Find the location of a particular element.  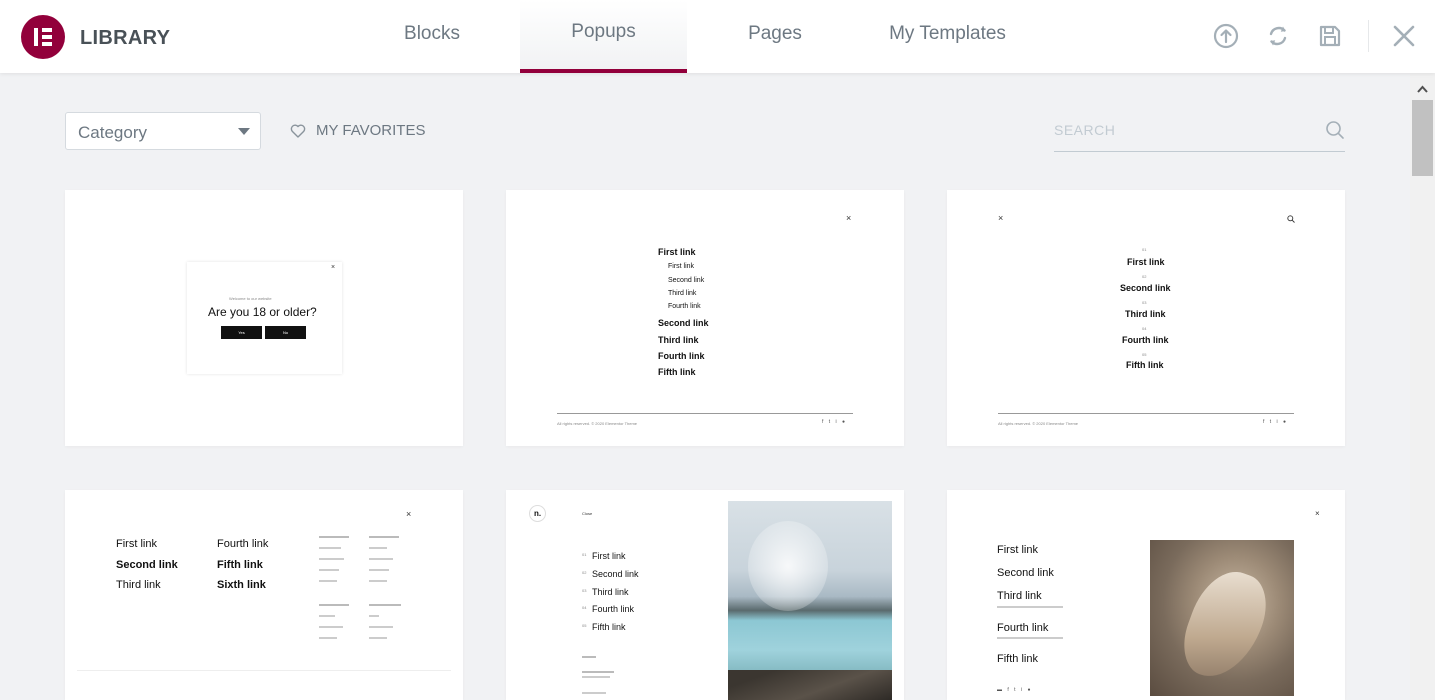

upload-icon is located at coordinates (1226, 36).